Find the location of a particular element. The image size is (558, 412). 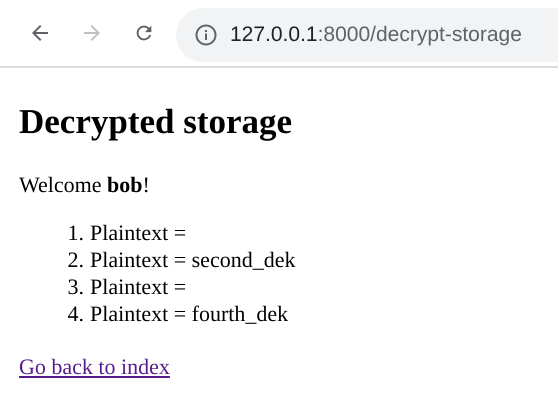

list-number: 3. is located at coordinates (75, 286).